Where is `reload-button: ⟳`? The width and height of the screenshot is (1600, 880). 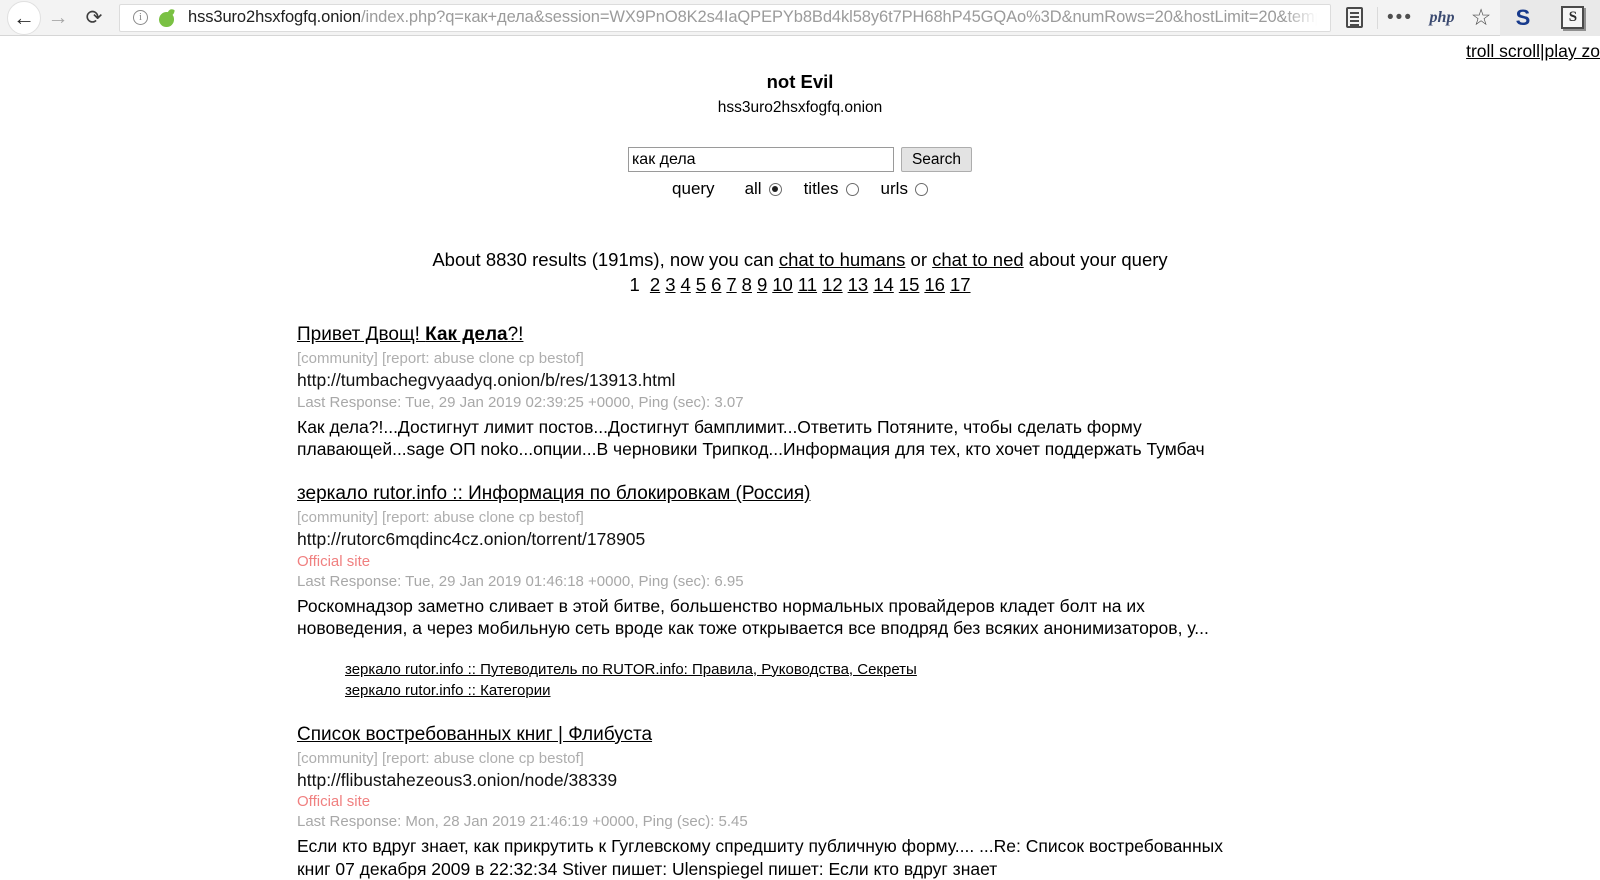
reload-button: ⟳ is located at coordinates (94, 18).